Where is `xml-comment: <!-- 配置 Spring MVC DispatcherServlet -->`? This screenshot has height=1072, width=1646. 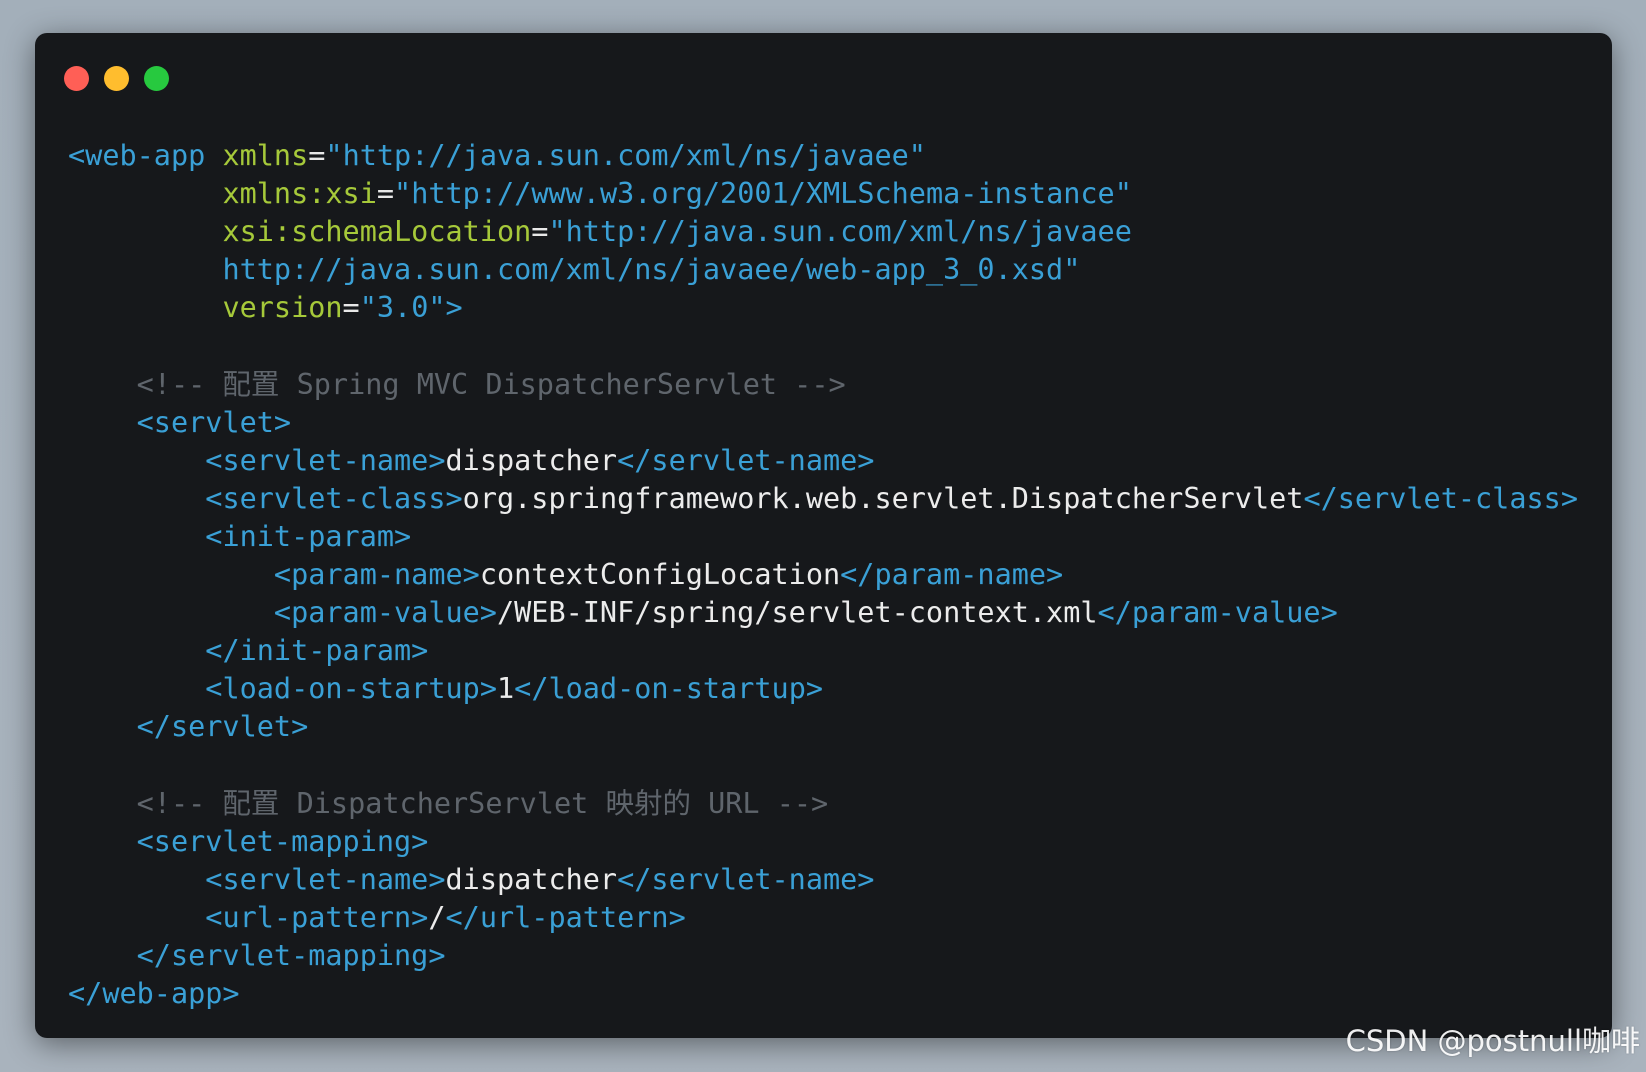 xml-comment: <!-- 配置 Spring MVC DispatcherServlet --> is located at coordinates (491, 384).